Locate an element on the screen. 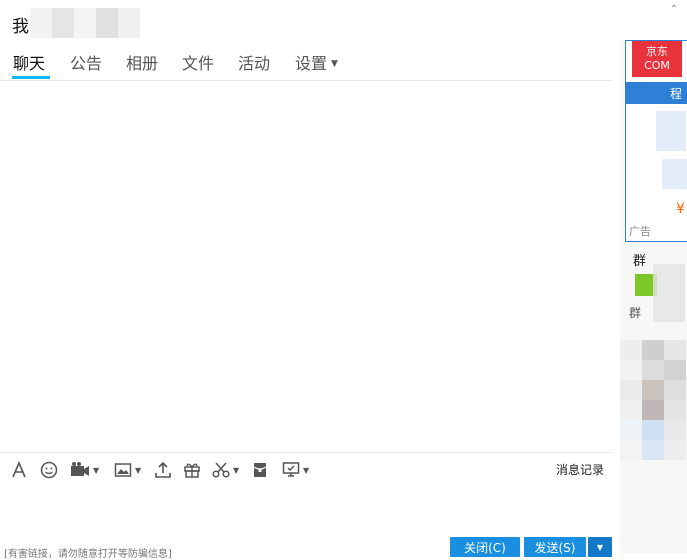  window-control-icon: ⌃ is located at coordinates (674, 9).